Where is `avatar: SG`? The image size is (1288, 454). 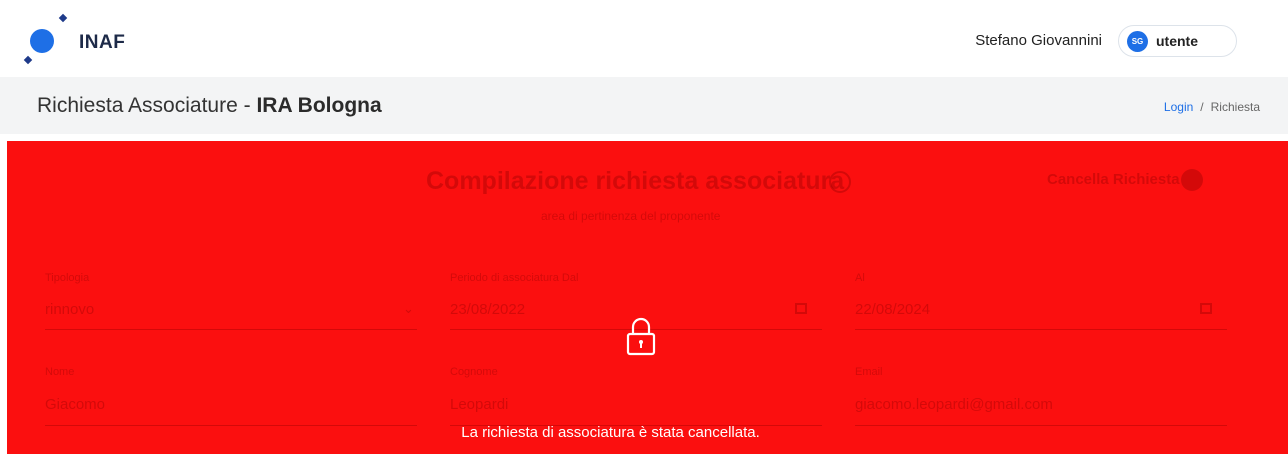 avatar: SG is located at coordinates (1137, 41).